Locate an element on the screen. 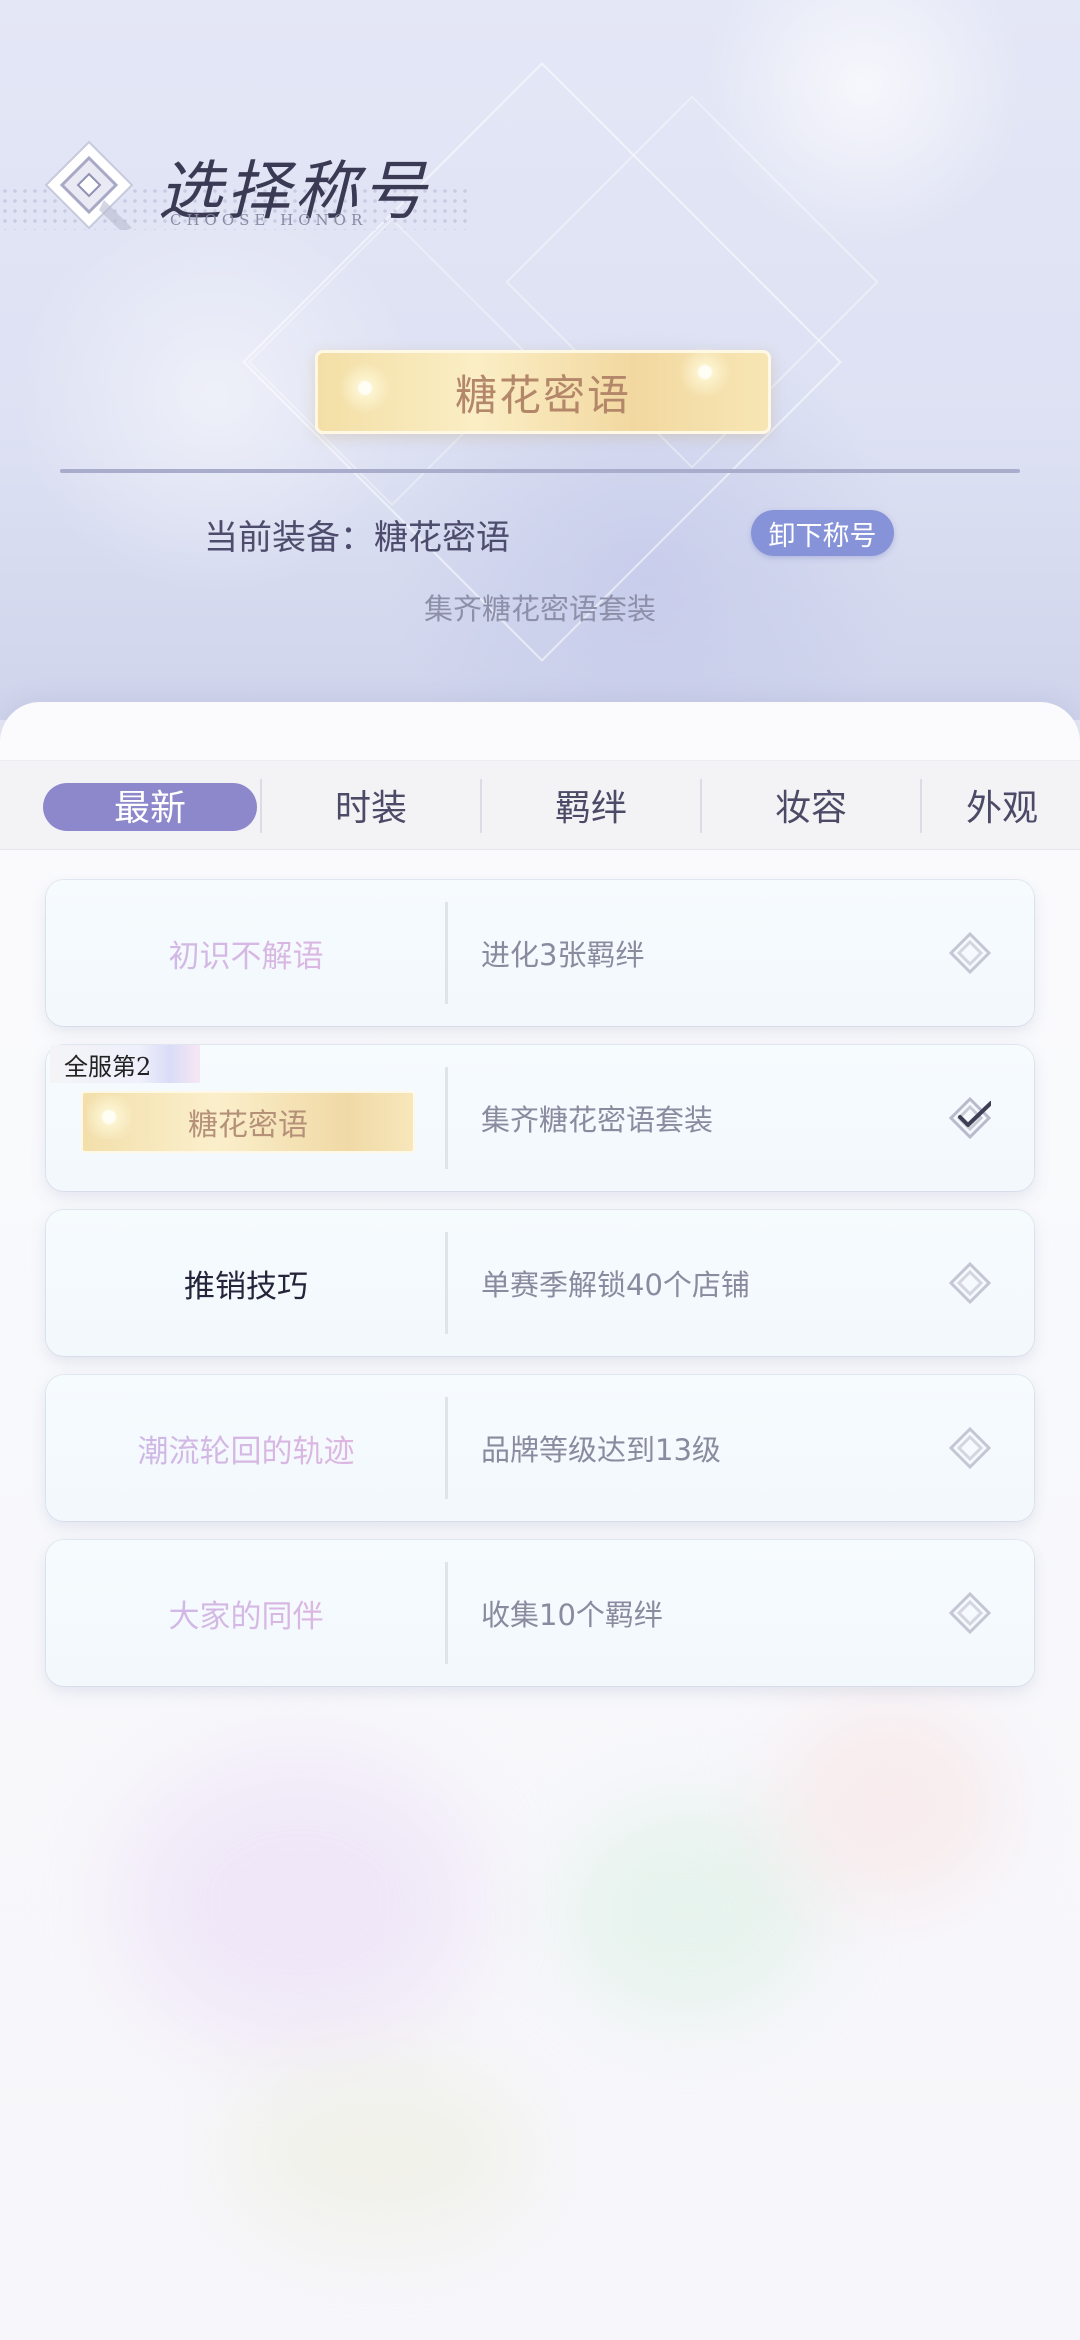  equipped-honor-plate: 糖花密语 is located at coordinates (543, 389).